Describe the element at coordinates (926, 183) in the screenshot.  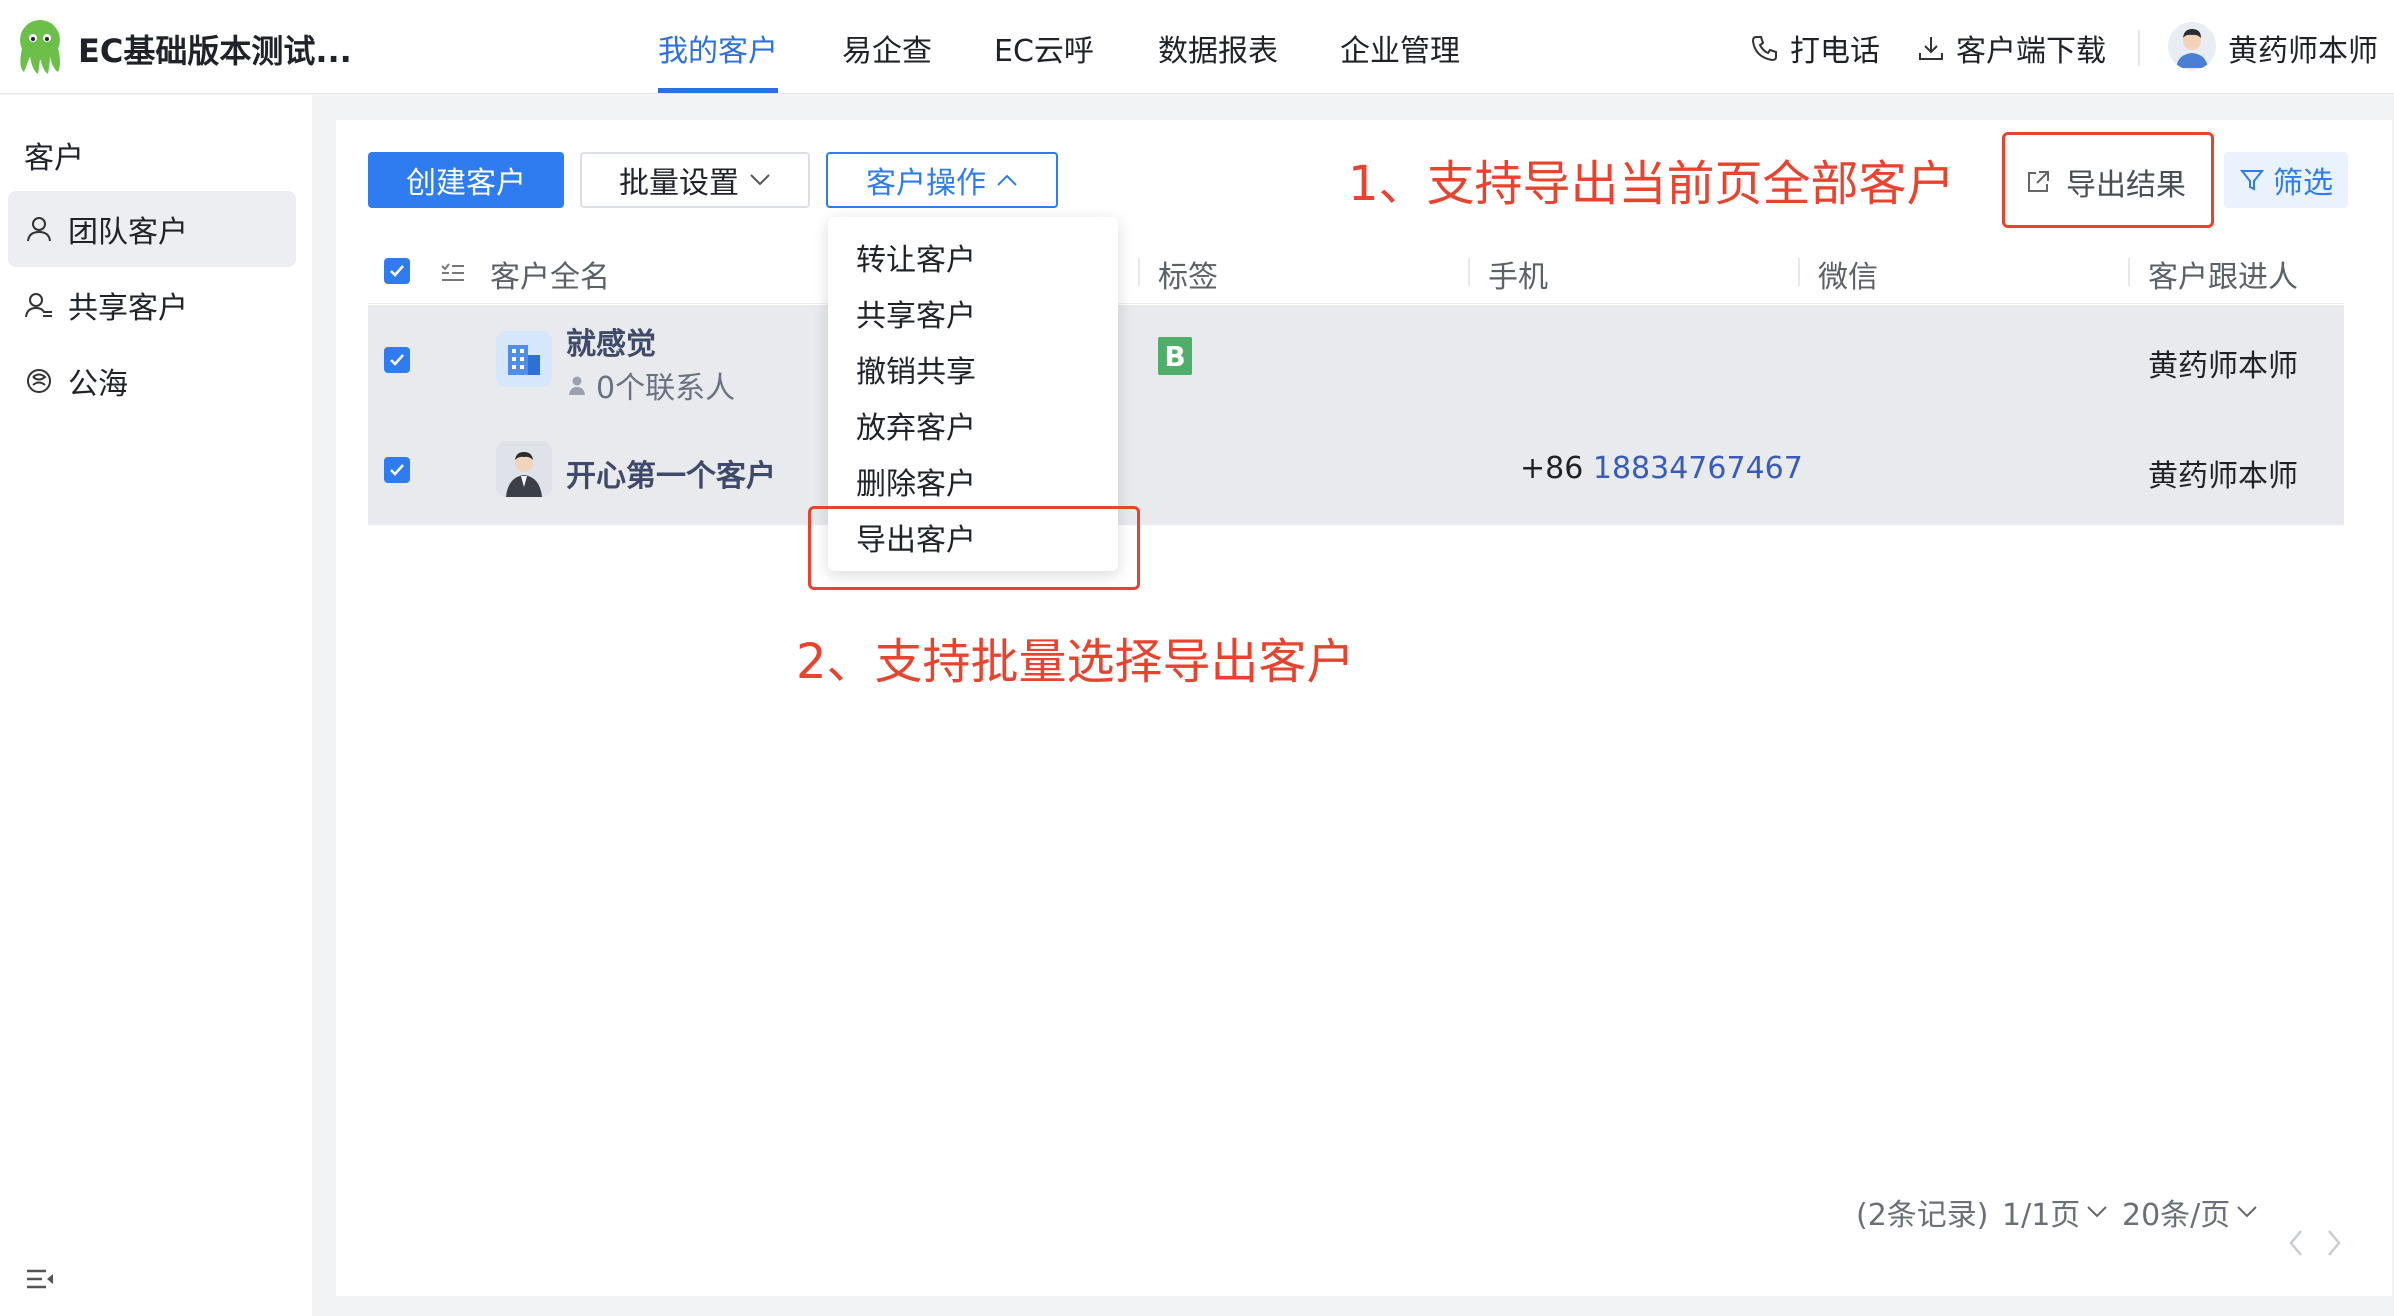
I see `customer-operations-label: 客户操作` at that location.